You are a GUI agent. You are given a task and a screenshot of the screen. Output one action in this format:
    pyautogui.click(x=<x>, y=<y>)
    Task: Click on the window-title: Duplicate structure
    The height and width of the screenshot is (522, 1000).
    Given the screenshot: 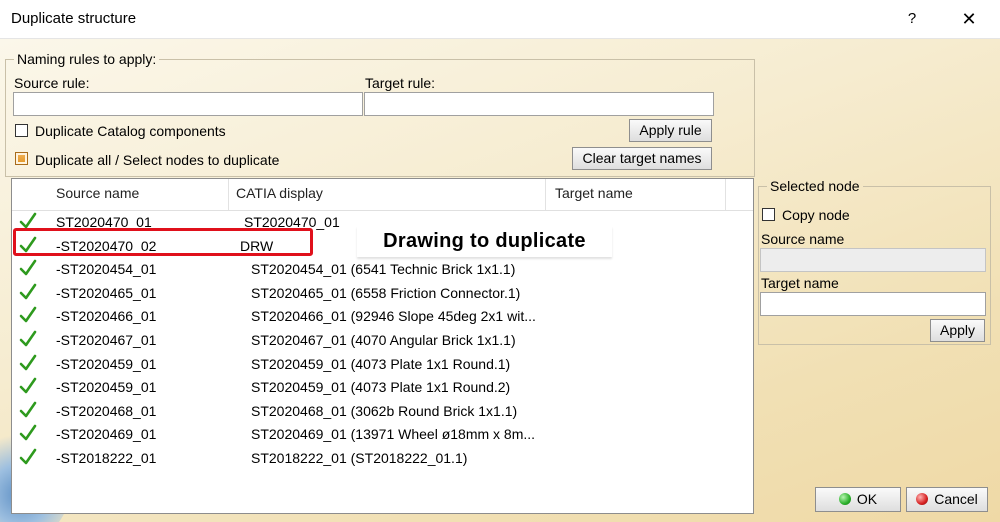 What is the action you would take?
    pyautogui.click(x=74, y=18)
    